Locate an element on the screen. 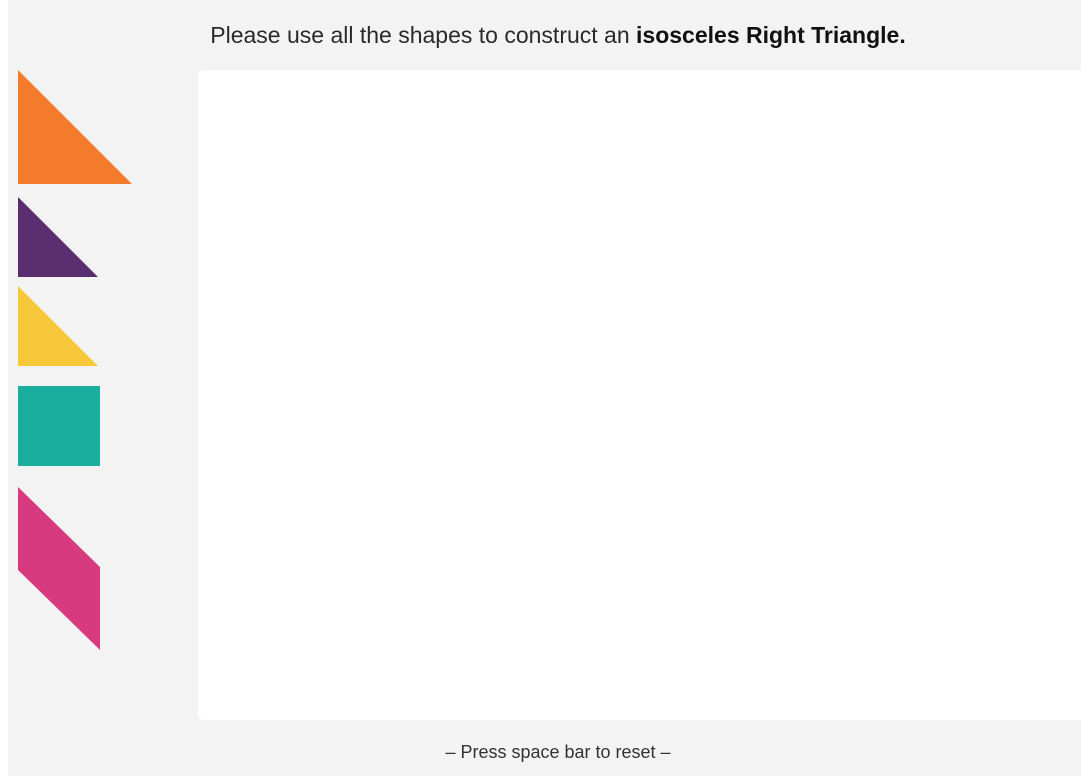 Image resolution: width=1081 pixels, height=776 pixels. small-triangle-piece is located at coordinates (58, 326).